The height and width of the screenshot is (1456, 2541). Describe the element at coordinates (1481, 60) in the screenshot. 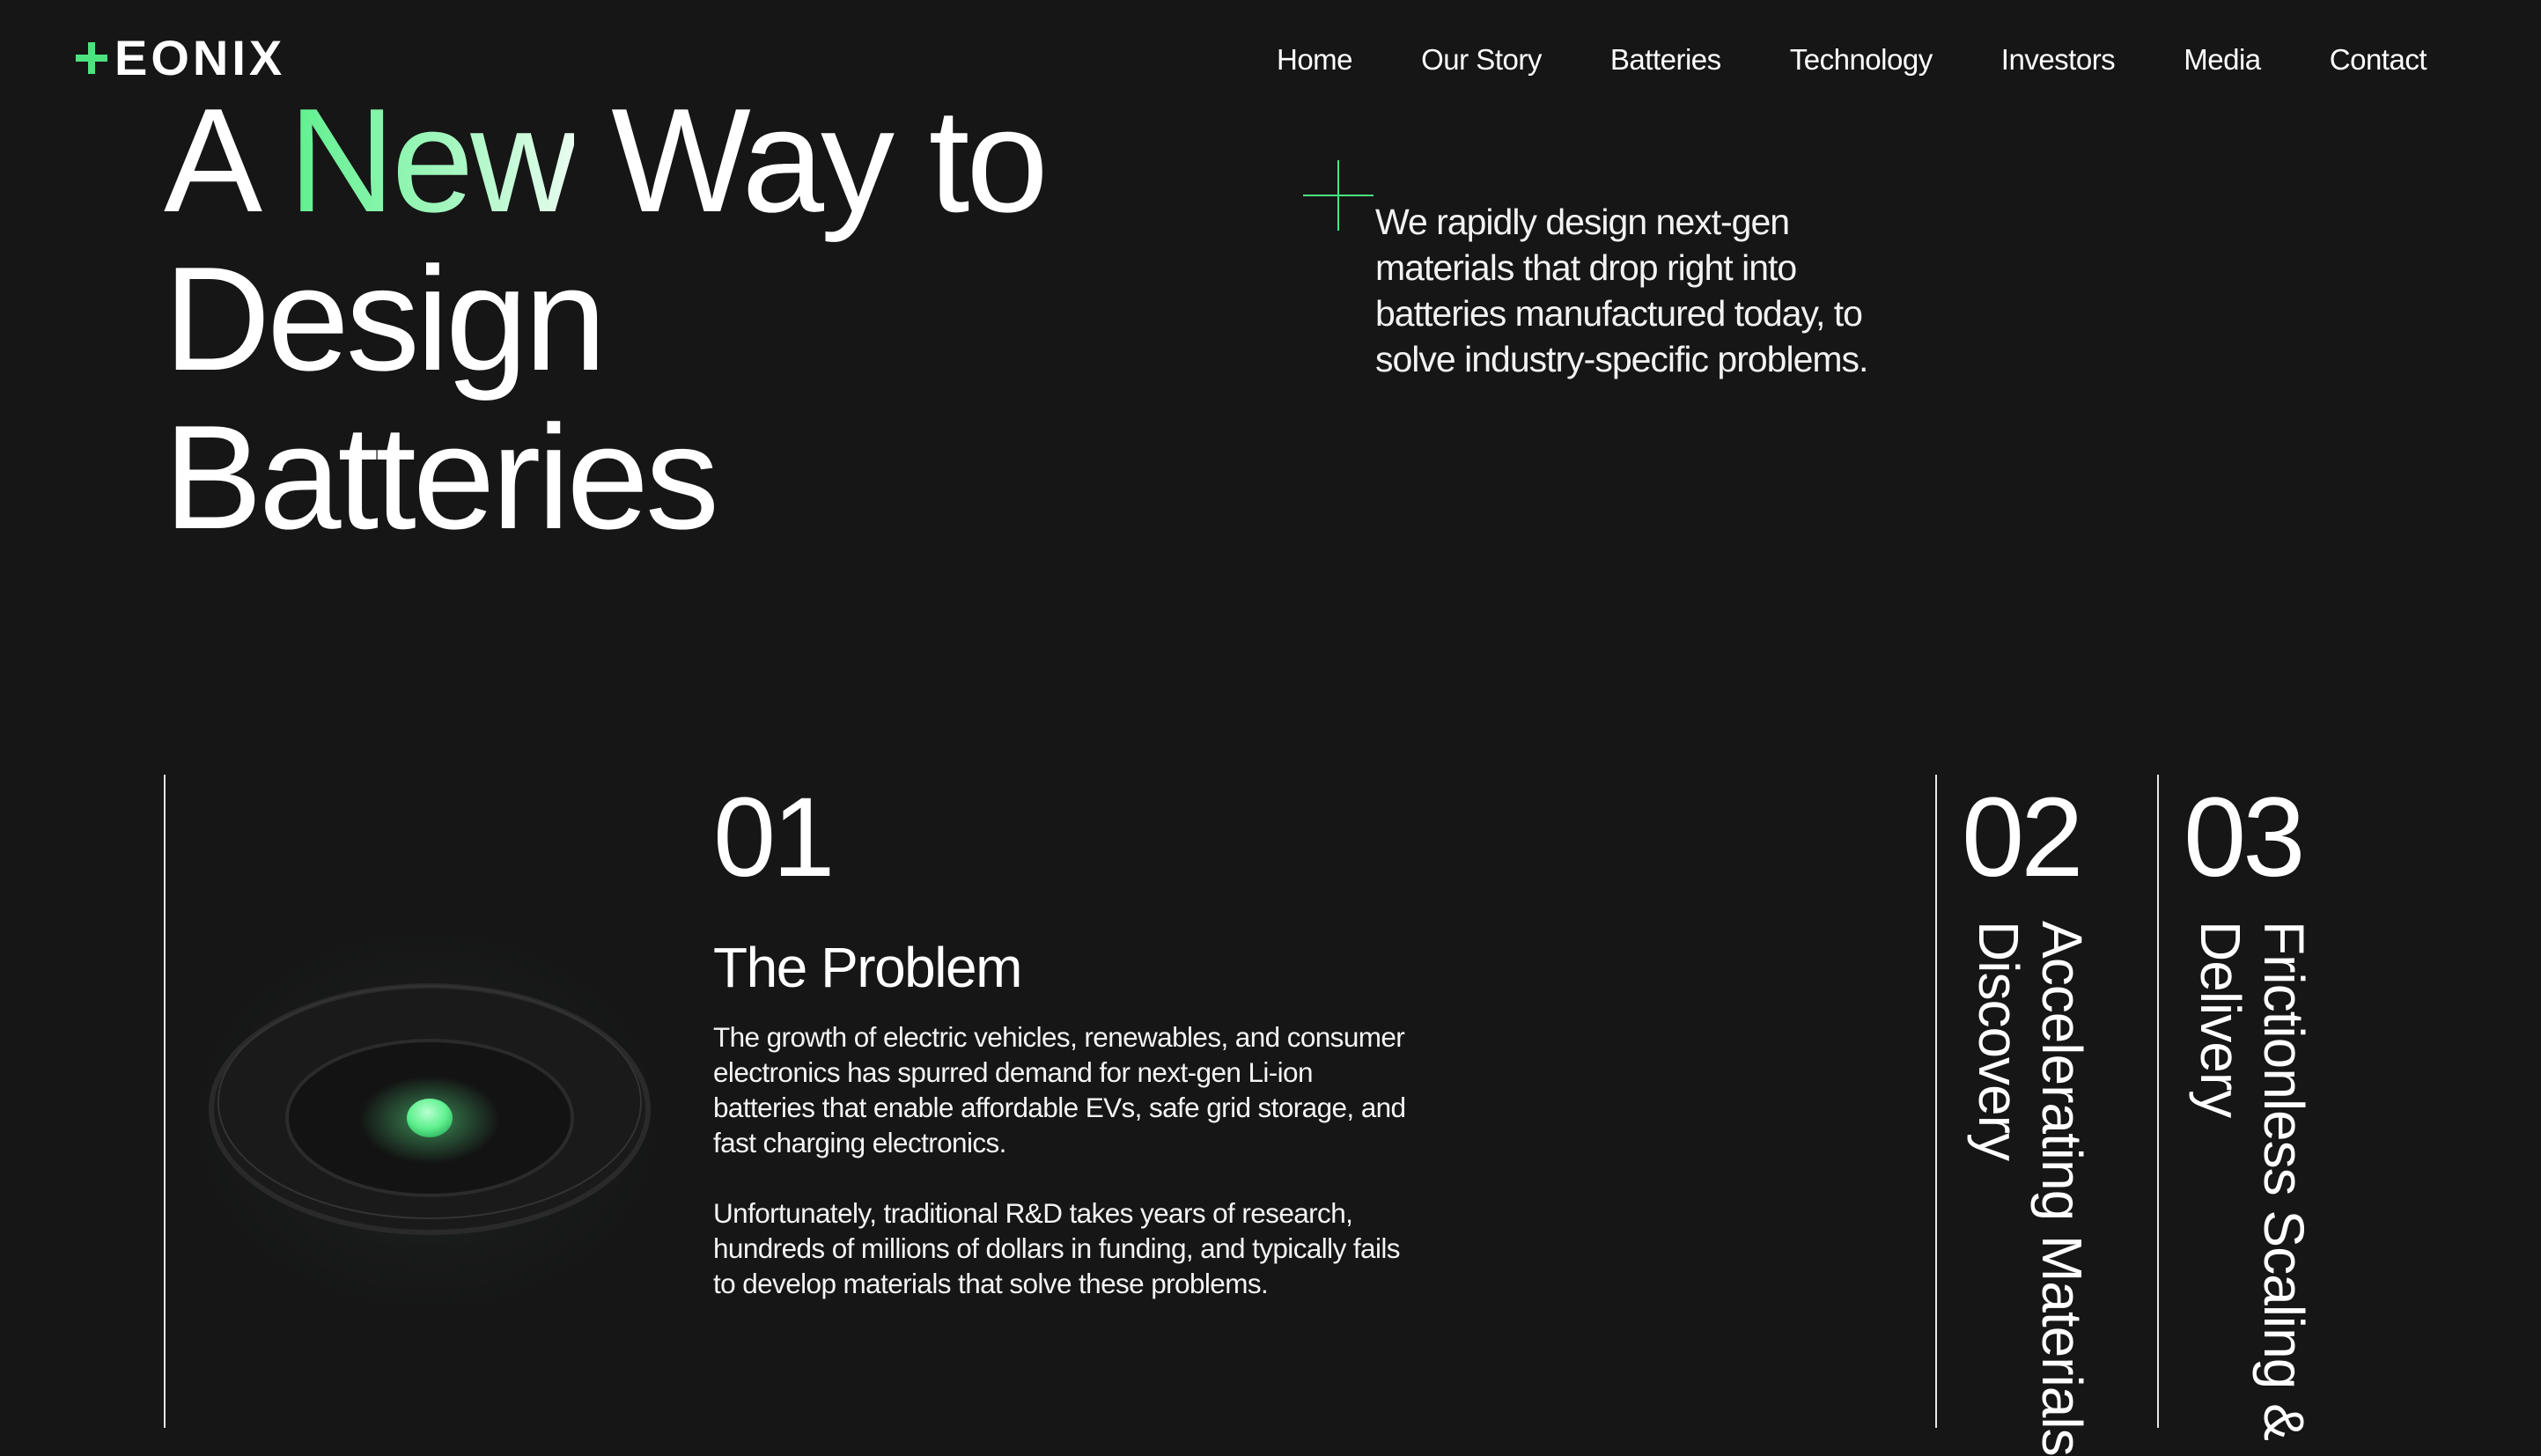

I see `nav-our-story: Our Story` at that location.